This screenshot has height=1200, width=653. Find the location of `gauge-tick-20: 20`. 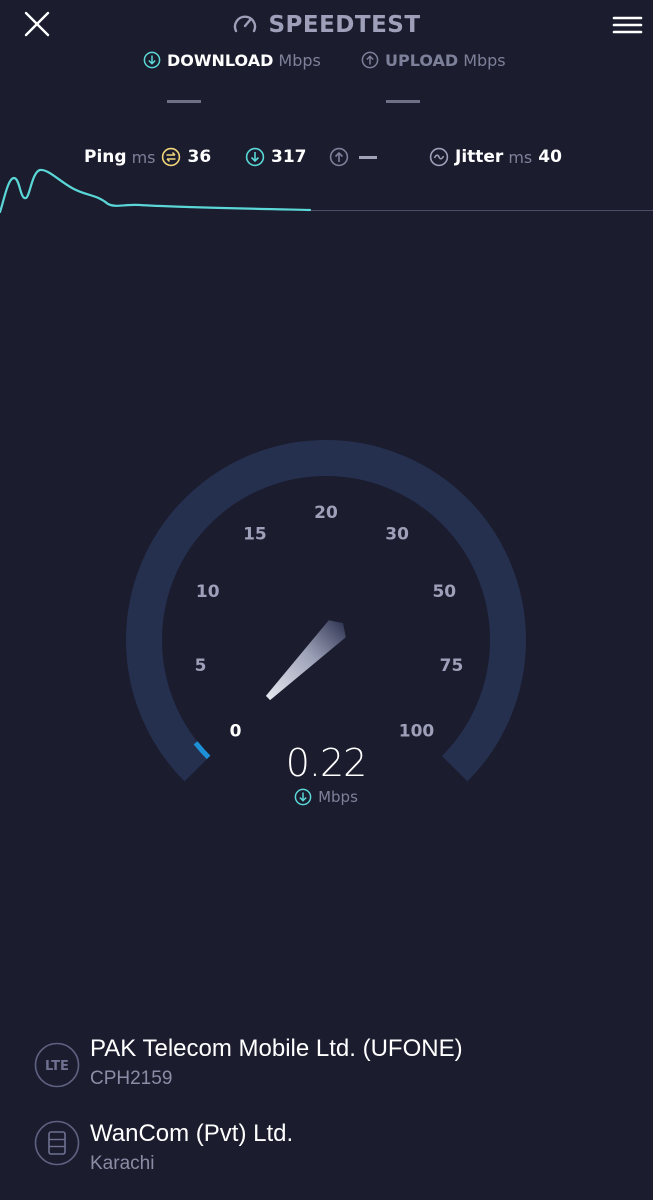

gauge-tick-20: 20 is located at coordinates (326, 513).